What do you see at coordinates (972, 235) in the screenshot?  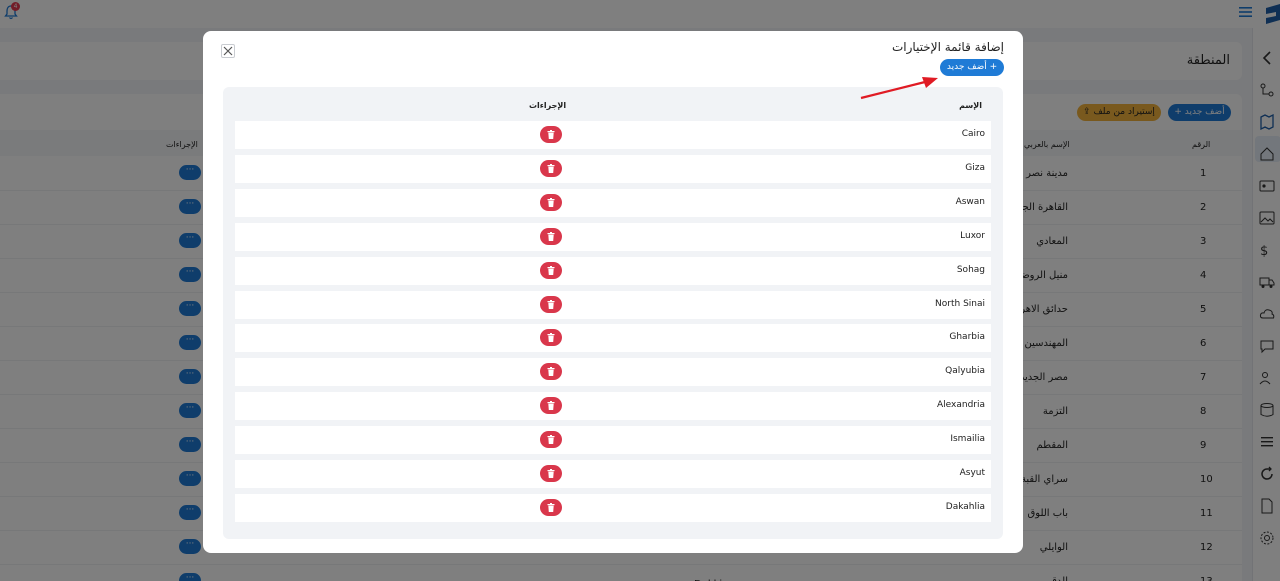 I see `option-name: Luxor` at bounding box center [972, 235].